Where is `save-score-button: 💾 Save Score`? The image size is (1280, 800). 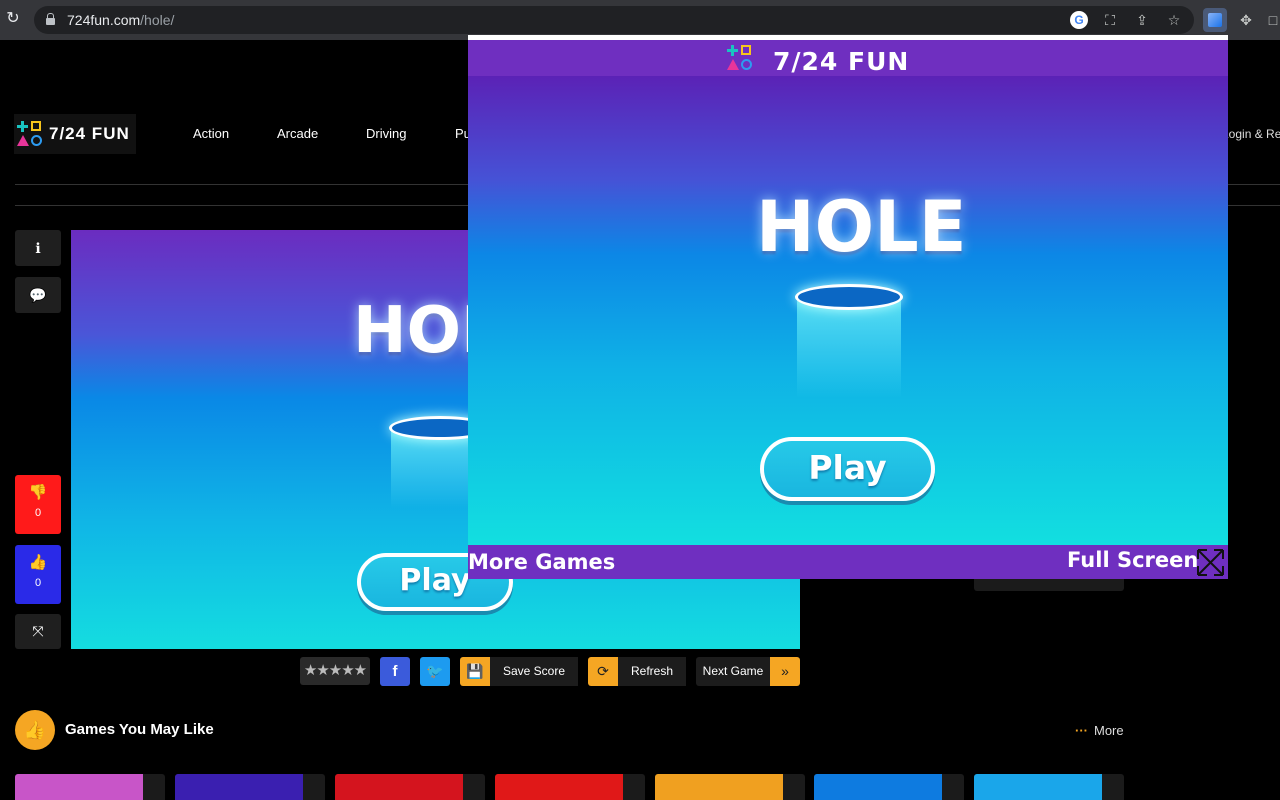
save-score-button: 💾 Save Score is located at coordinates (519, 671).